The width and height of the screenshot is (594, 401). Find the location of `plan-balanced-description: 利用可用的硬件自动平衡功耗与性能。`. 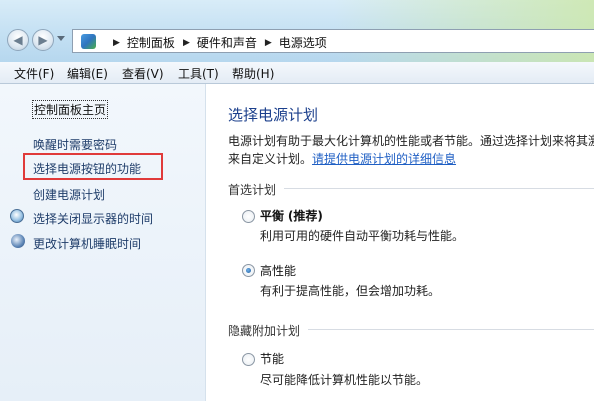

plan-balanced-description: 利用可用的硬件自动平衡功耗与性能。 is located at coordinates (362, 236).